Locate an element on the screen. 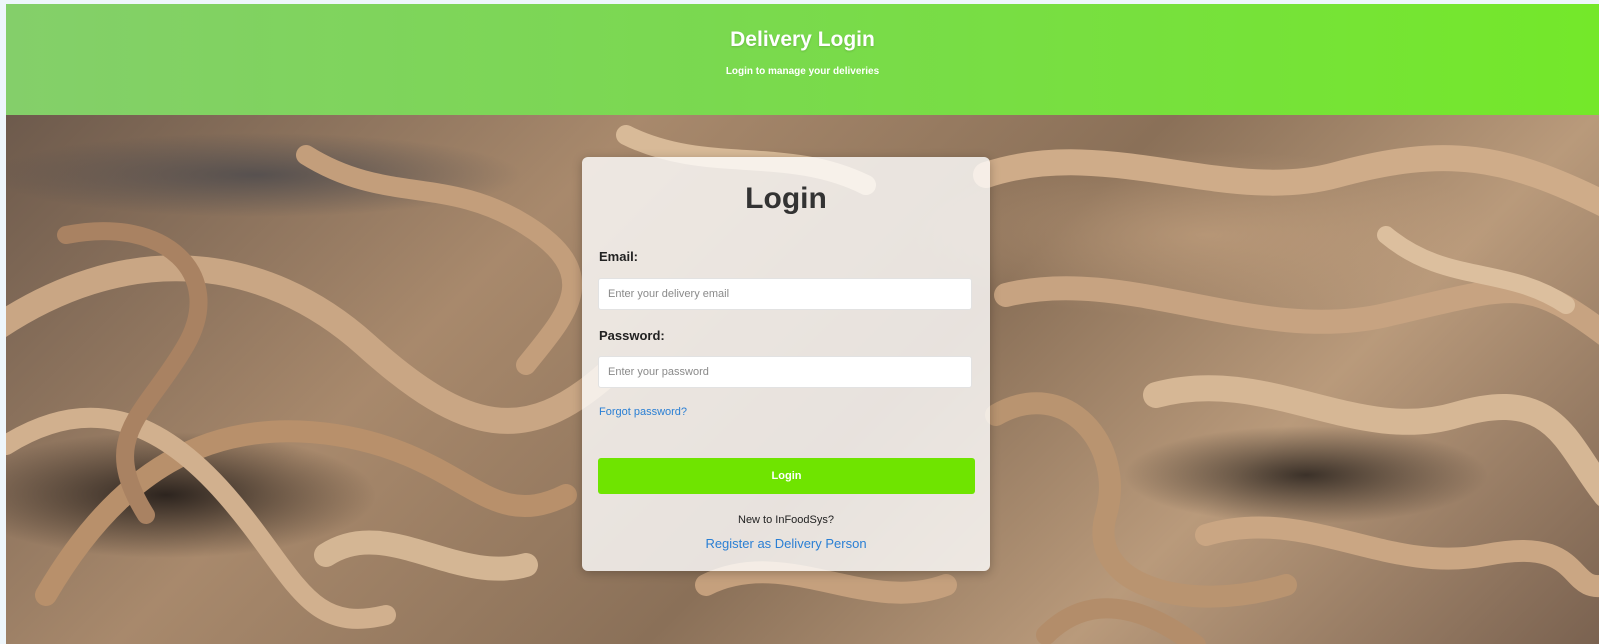 The height and width of the screenshot is (644, 1599). page-title: Delivery Login is located at coordinates (802, 39).